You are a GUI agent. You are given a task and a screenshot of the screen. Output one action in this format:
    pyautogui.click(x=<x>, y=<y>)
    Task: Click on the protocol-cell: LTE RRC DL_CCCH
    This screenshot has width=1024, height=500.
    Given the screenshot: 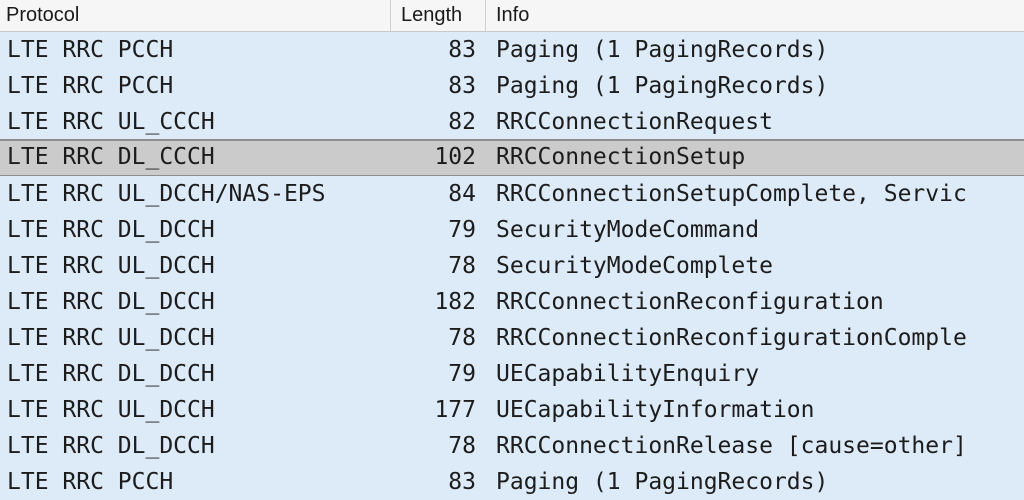 What is the action you would take?
    pyautogui.click(x=111, y=157)
    